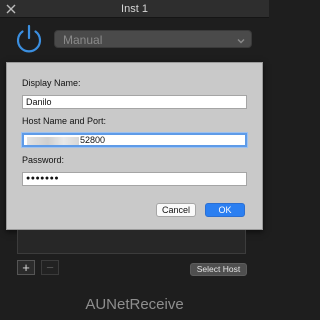  I want to click on host-port-label: Host Name and Port:, so click(64, 121).